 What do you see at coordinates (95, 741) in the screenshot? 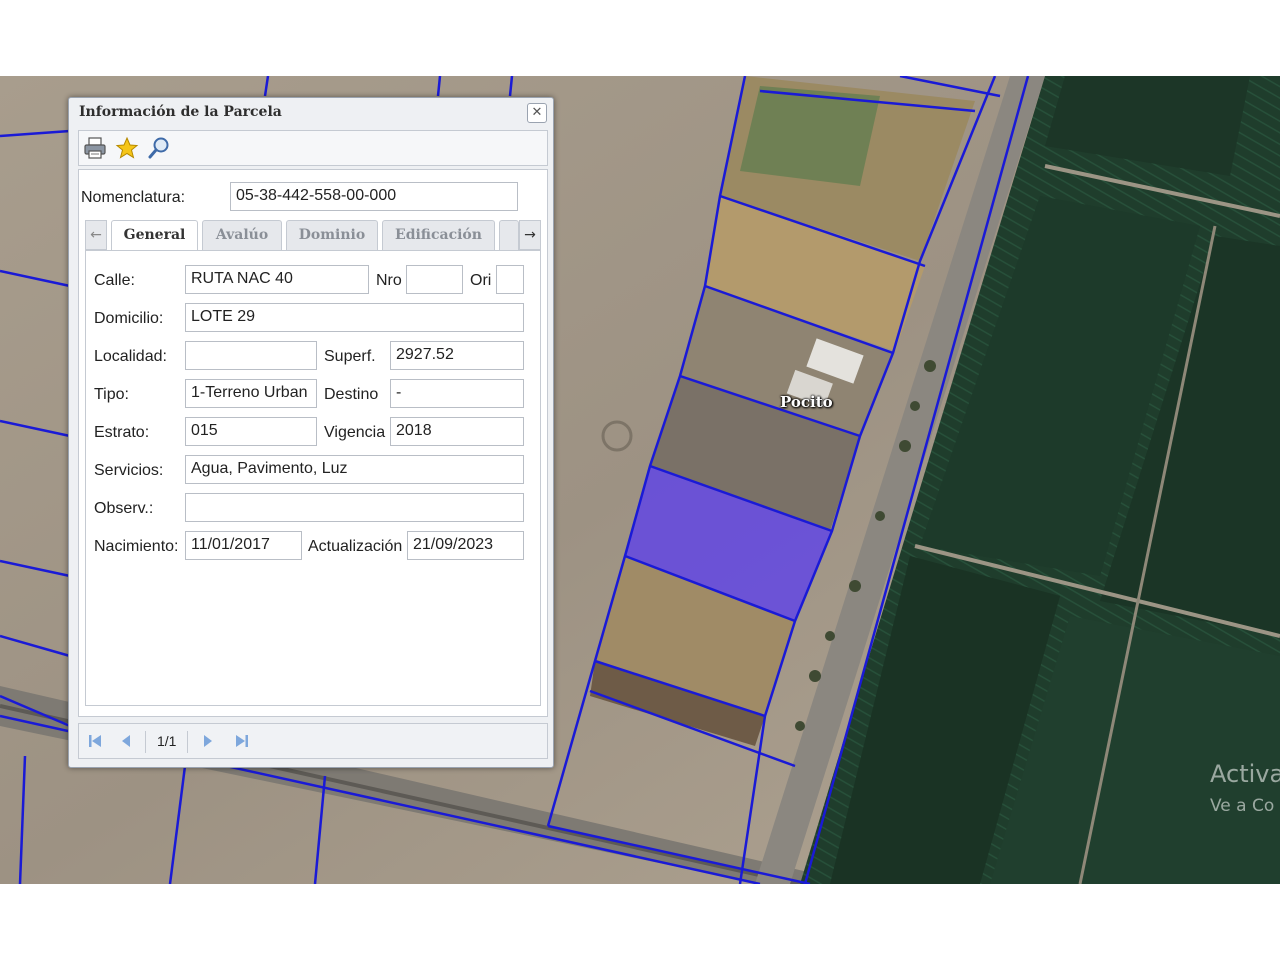
I see `first-page-icon` at bounding box center [95, 741].